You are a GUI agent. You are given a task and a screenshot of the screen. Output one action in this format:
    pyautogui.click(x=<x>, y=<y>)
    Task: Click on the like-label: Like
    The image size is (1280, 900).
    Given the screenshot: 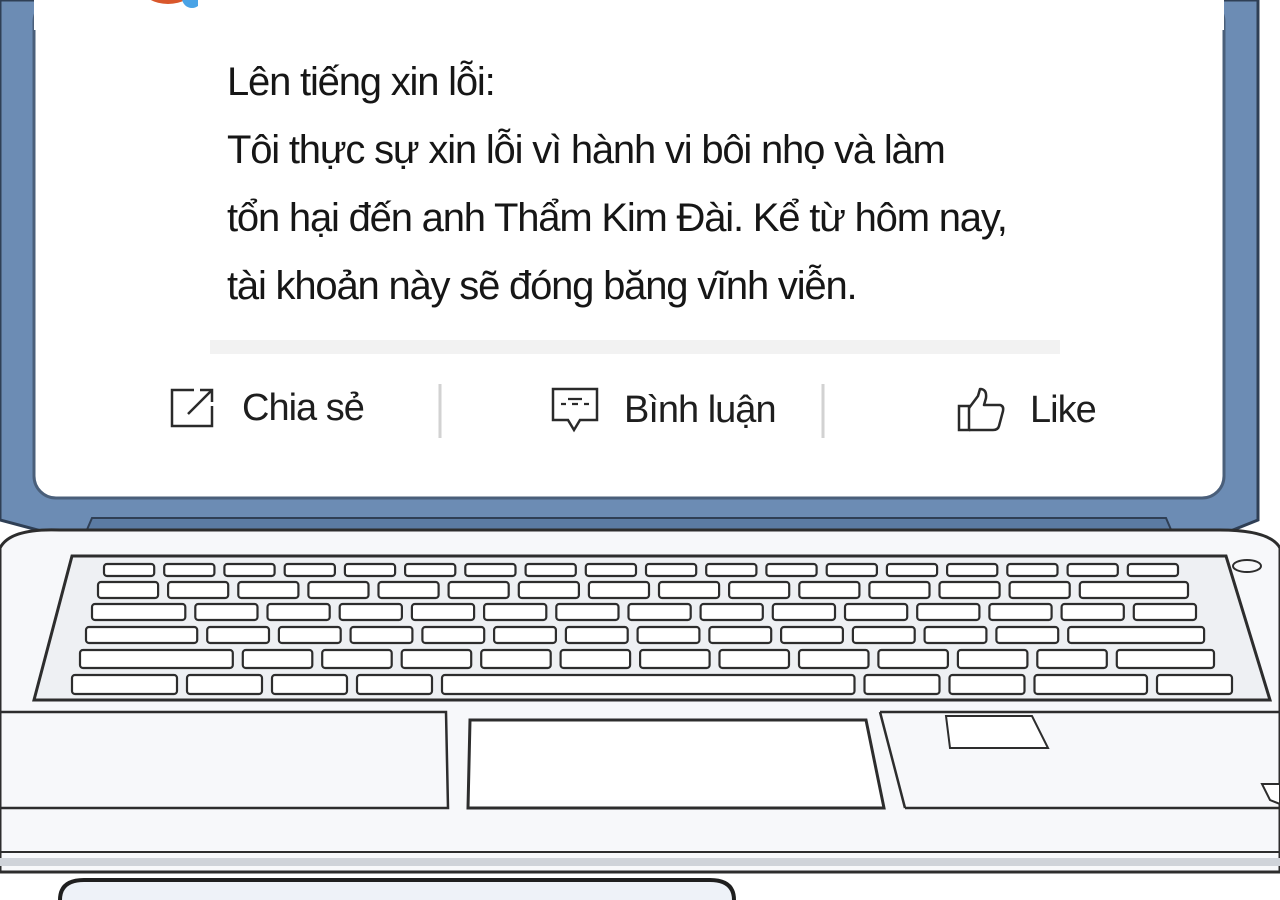 What is the action you would take?
    pyautogui.click(x=1063, y=409)
    